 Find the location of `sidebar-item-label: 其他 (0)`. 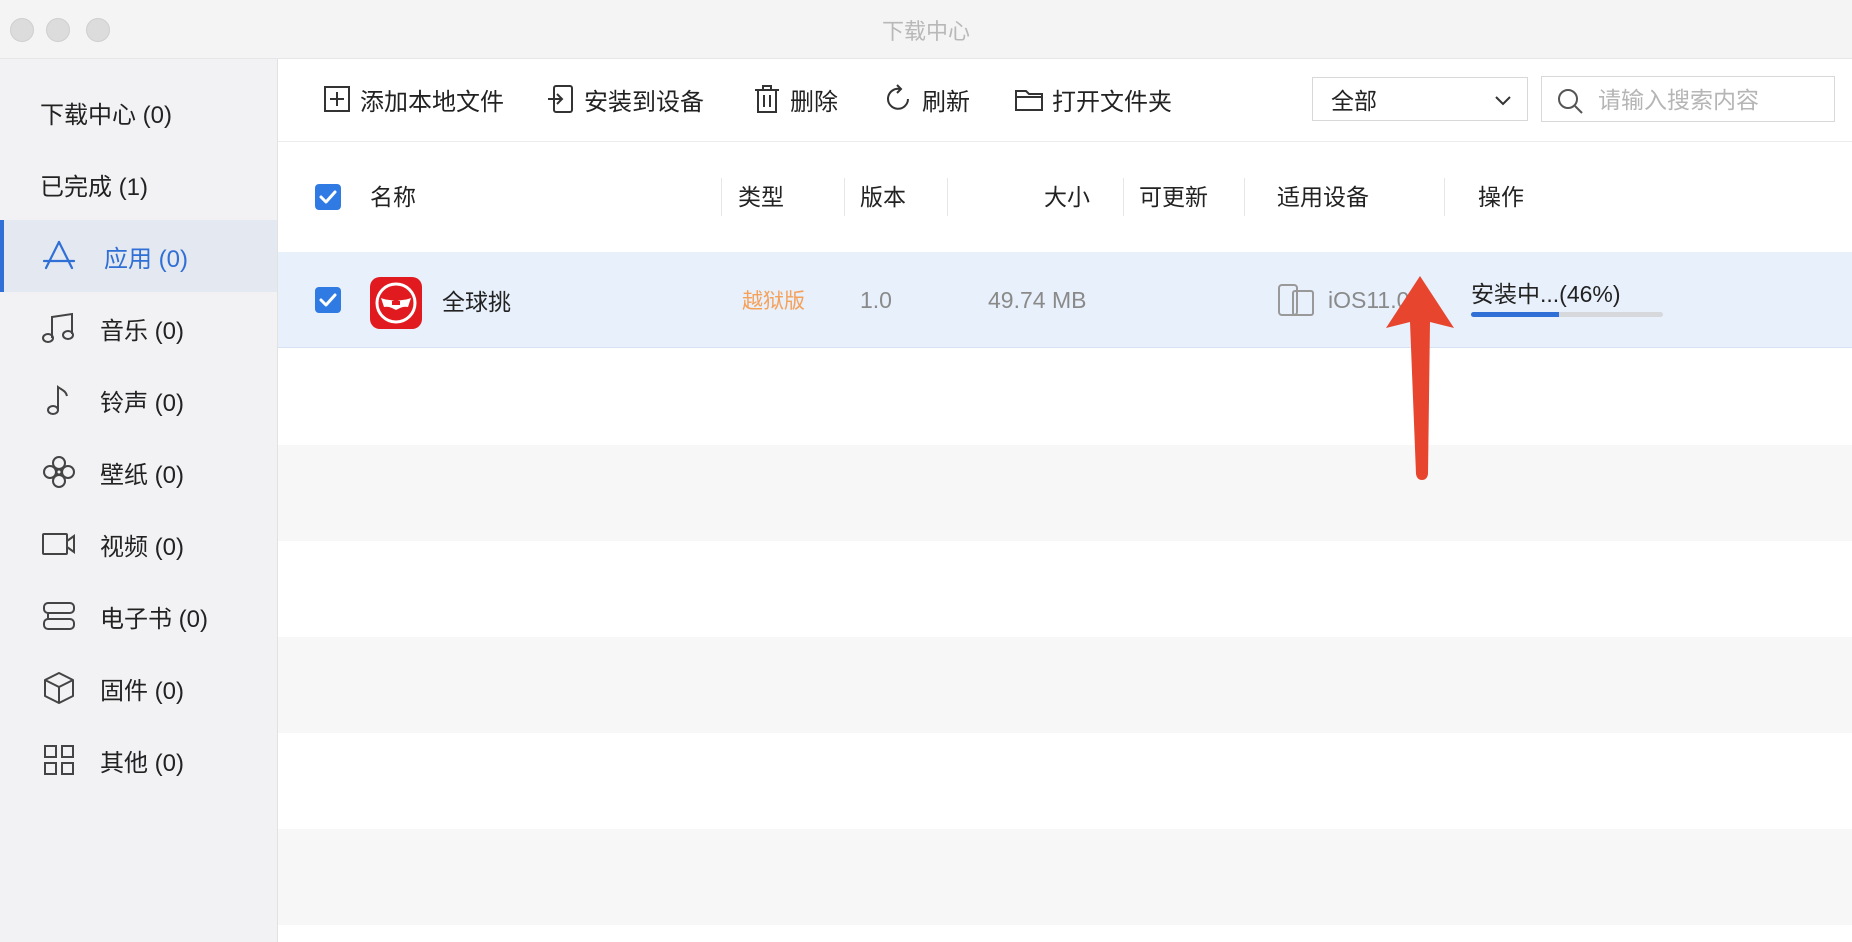

sidebar-item-label: 其他 (0) is located at coordinates (142, 763).